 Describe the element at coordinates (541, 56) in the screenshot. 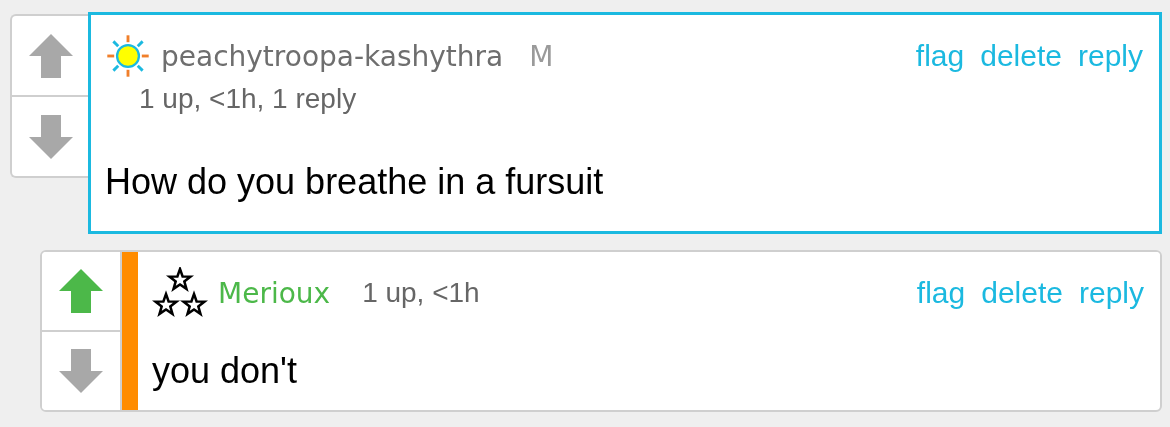

I see `user-tag: M` at that location.